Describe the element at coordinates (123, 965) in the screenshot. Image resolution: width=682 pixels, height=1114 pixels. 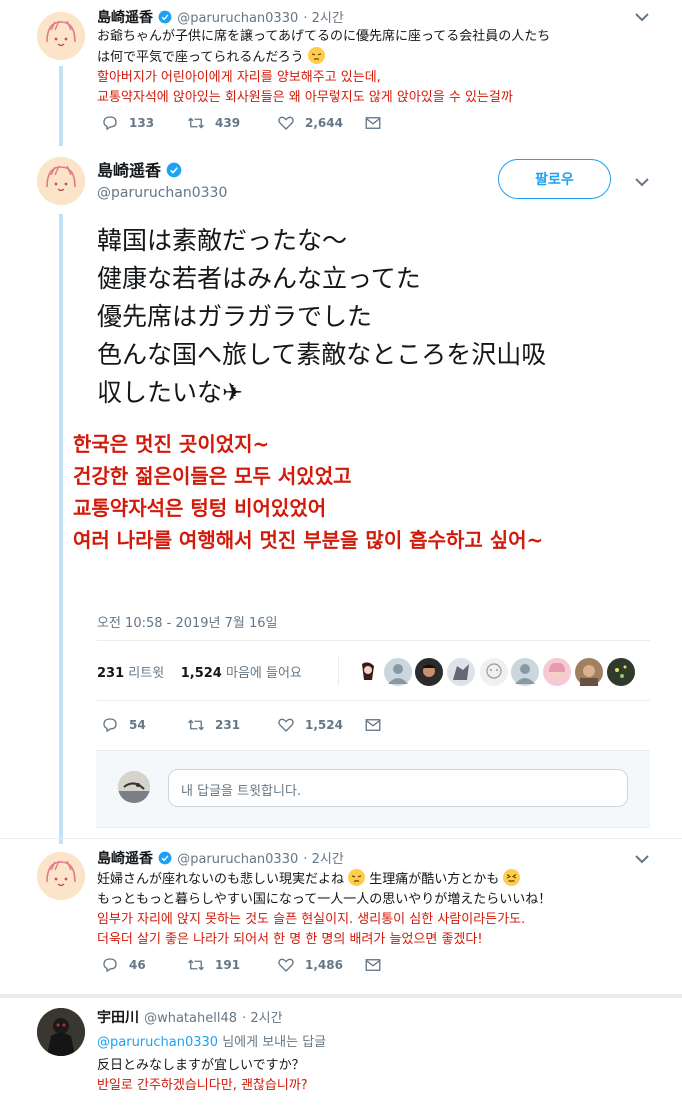
I see `reply-button: 46` at that location.